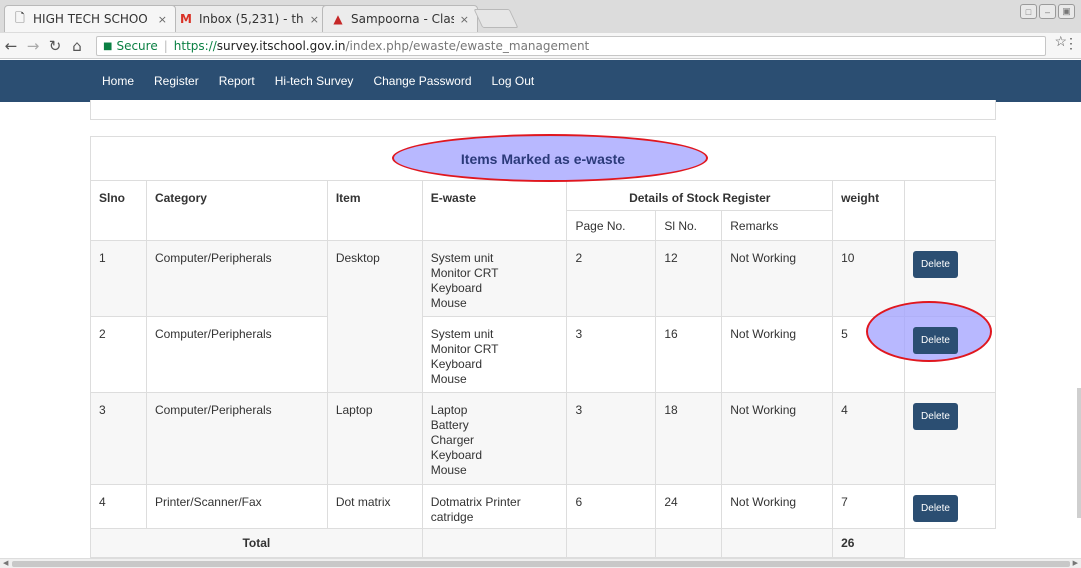 The width and height of the screenshot is (1081, 568). I want to click on cell-weight: 5, so click(869, 354).